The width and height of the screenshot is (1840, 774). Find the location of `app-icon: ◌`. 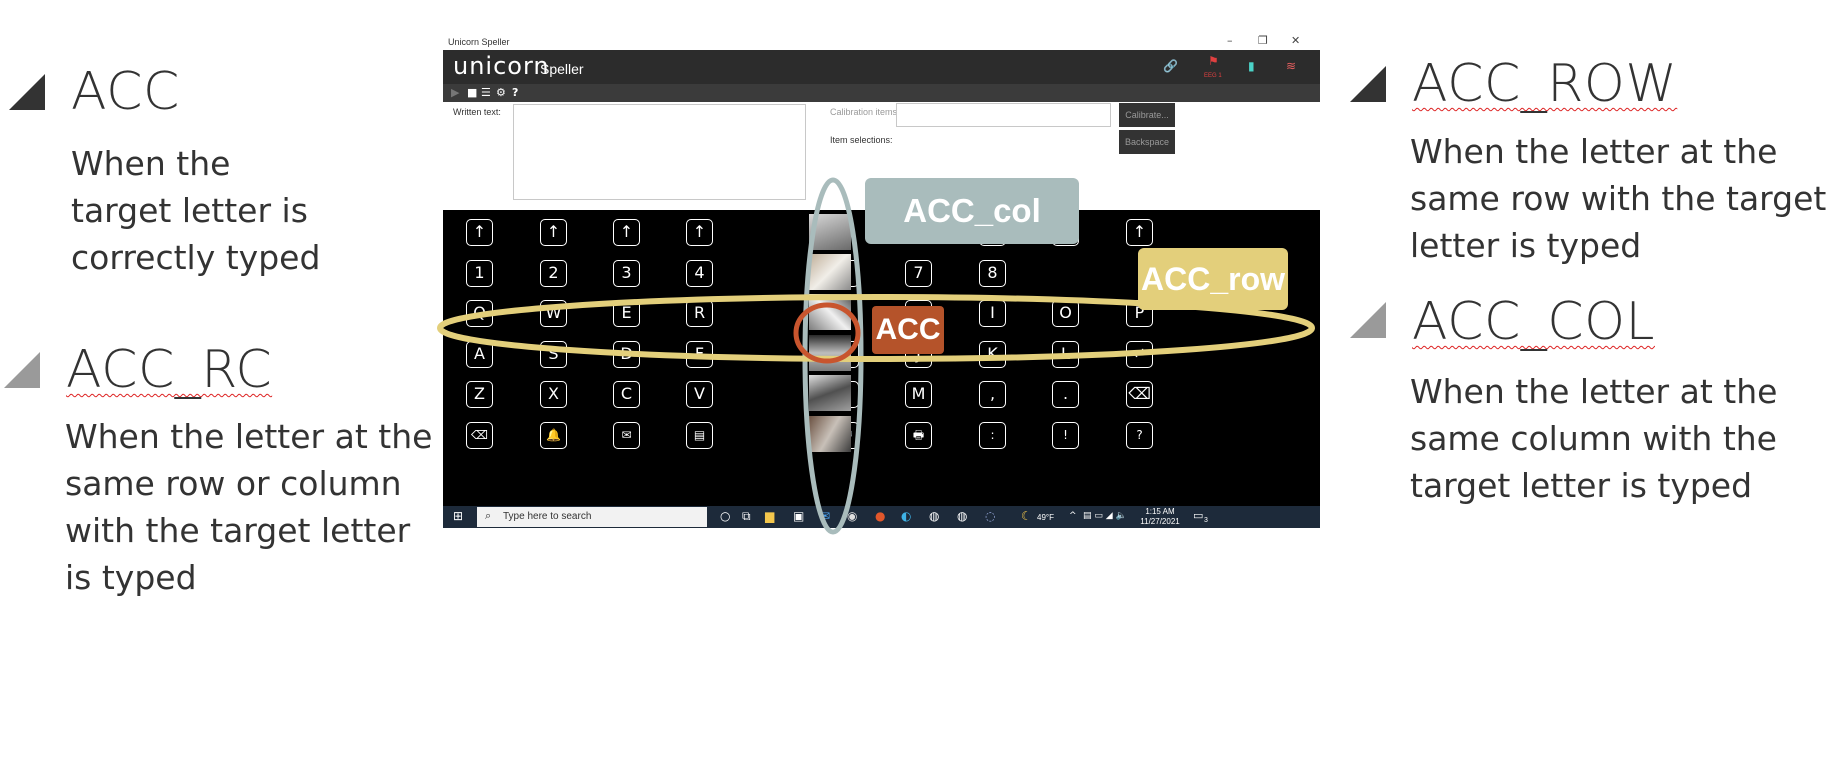

app-icon: ◌ is located at coordinates (990, 516).